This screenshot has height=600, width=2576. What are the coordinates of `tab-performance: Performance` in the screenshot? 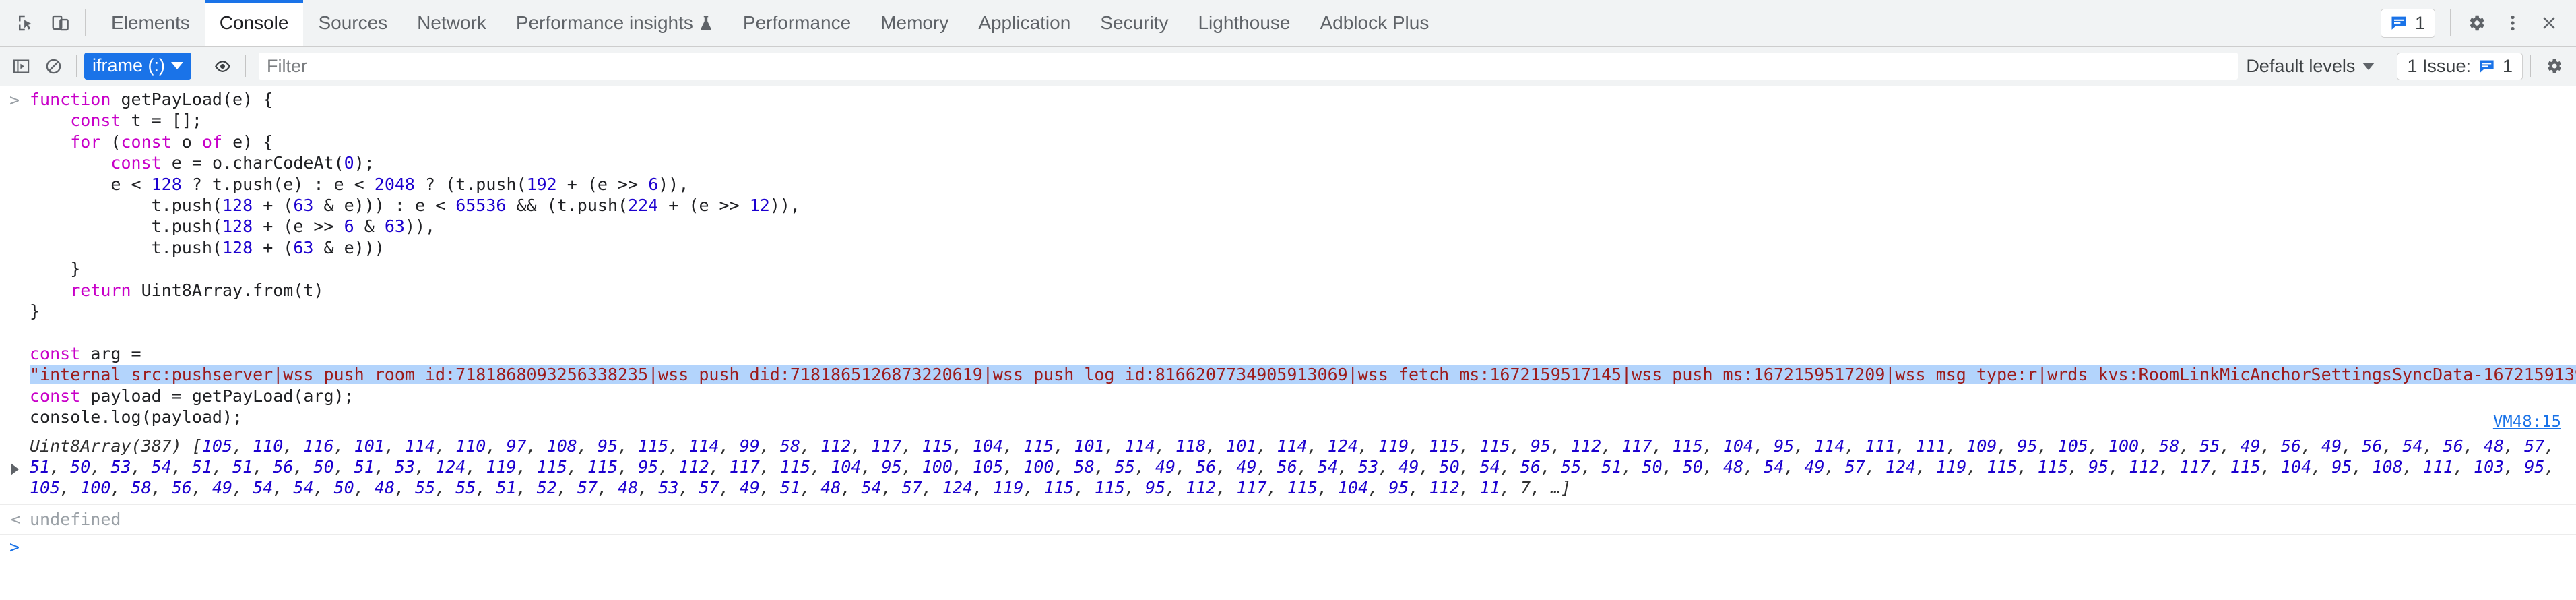 It's located at (797, 23).